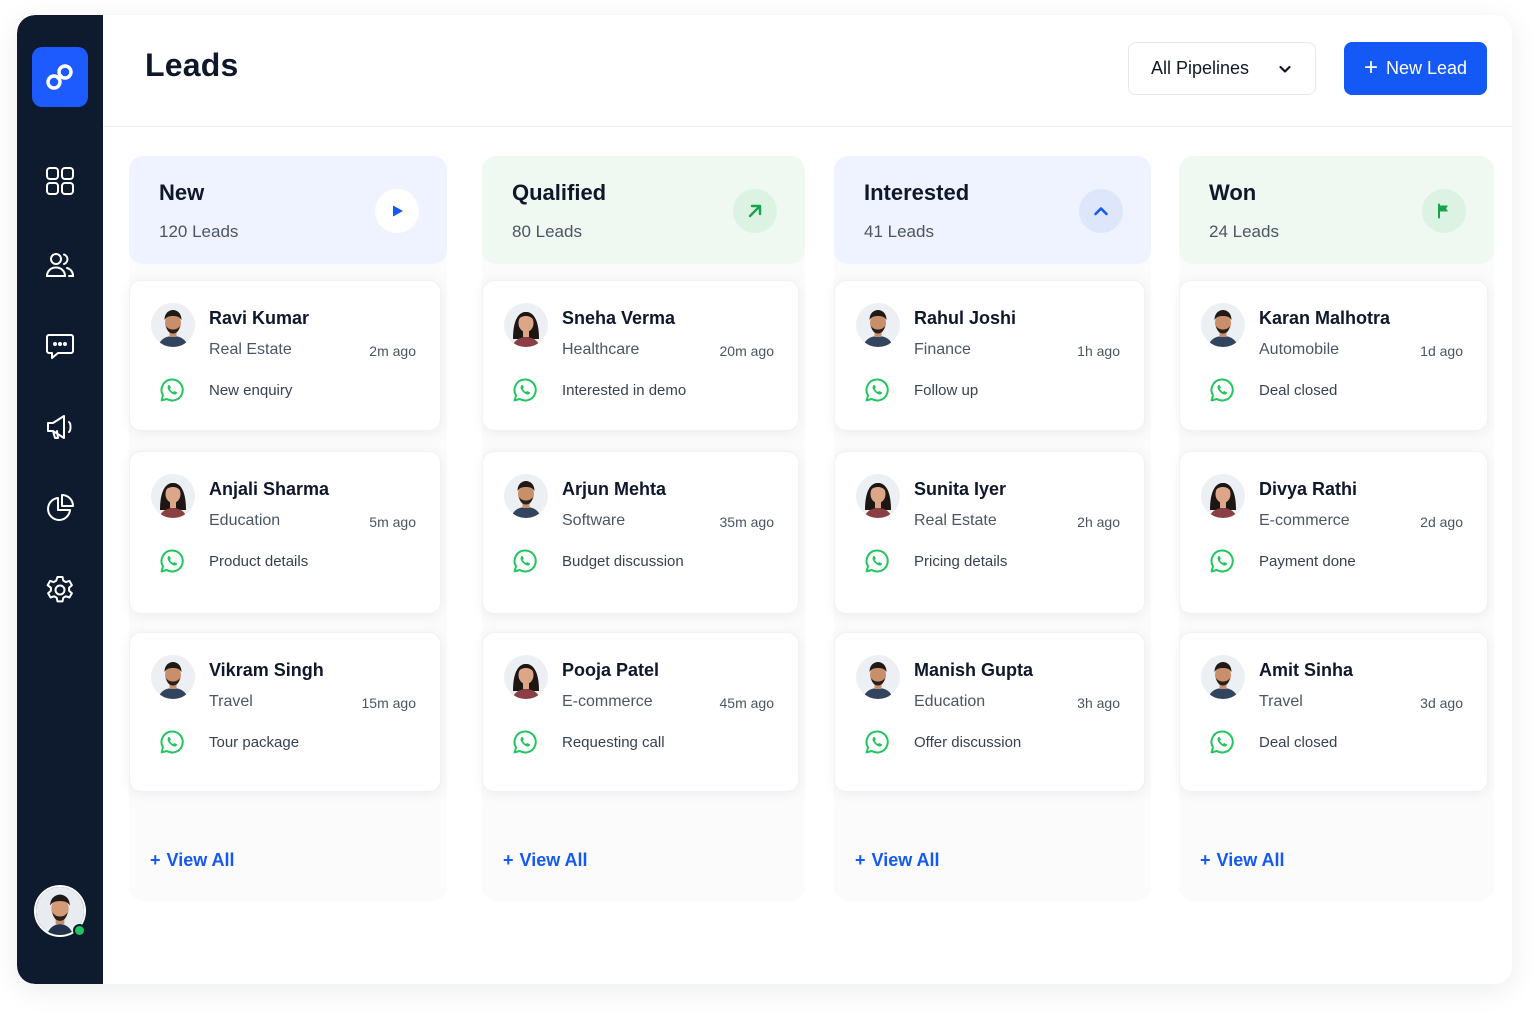 This screenshot has width=1536, height=1024. What do you see at coordinates (1336, 210) in the screenshot?
I see `column-header: Won 24 Leads` at bounding box center [1336, 210].